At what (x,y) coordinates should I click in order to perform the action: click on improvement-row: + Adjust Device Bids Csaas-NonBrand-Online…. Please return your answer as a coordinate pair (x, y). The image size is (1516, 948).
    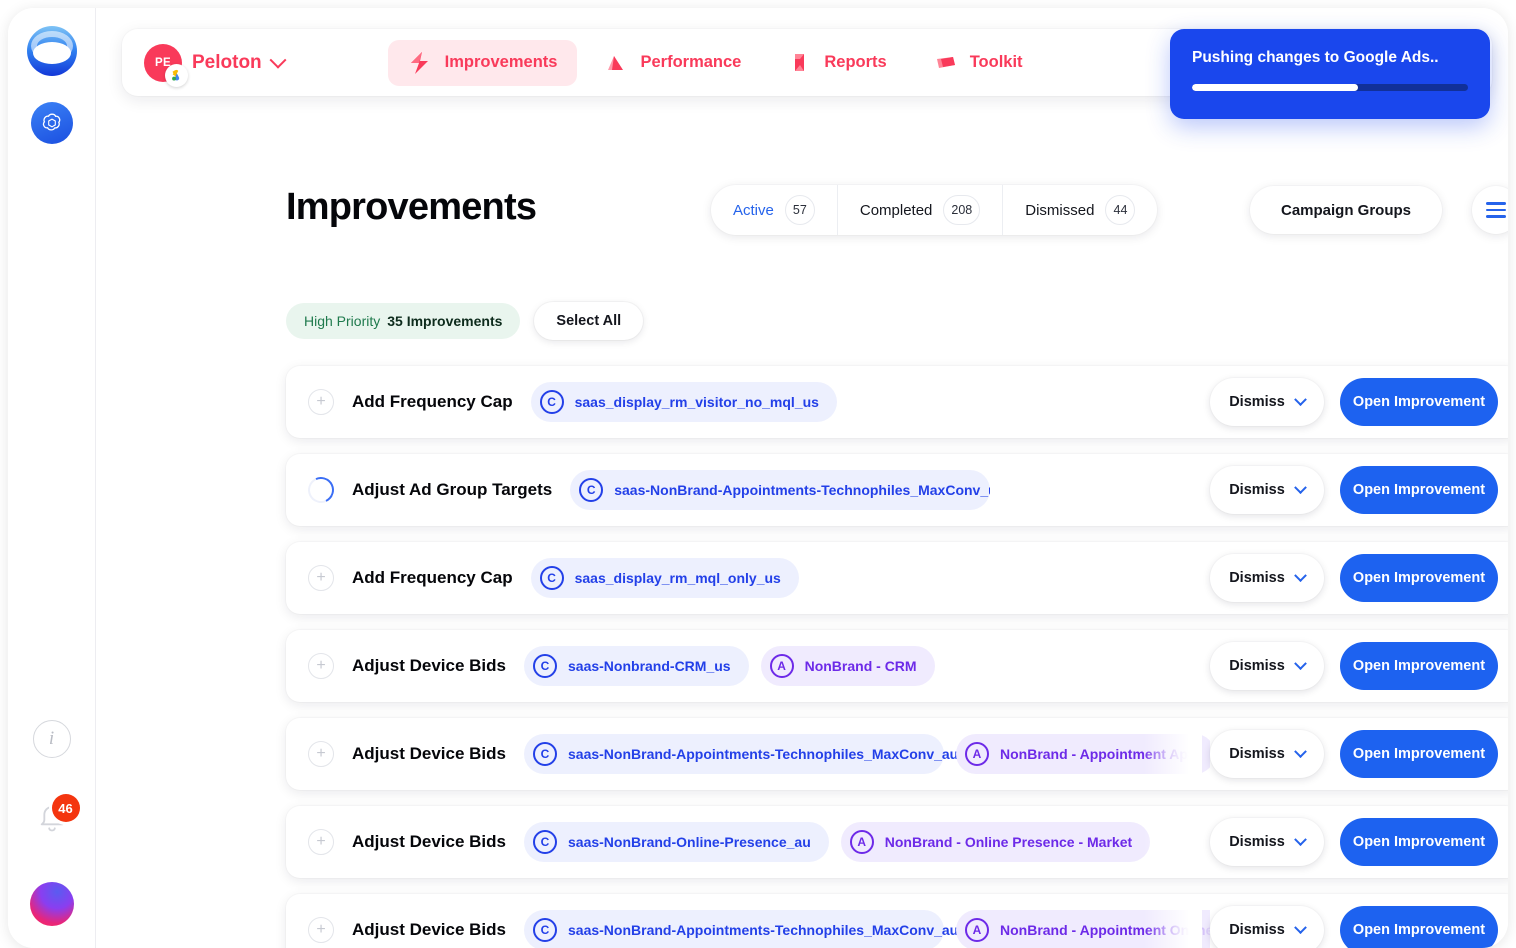
    Looking at the image, I should click on (897, 842).